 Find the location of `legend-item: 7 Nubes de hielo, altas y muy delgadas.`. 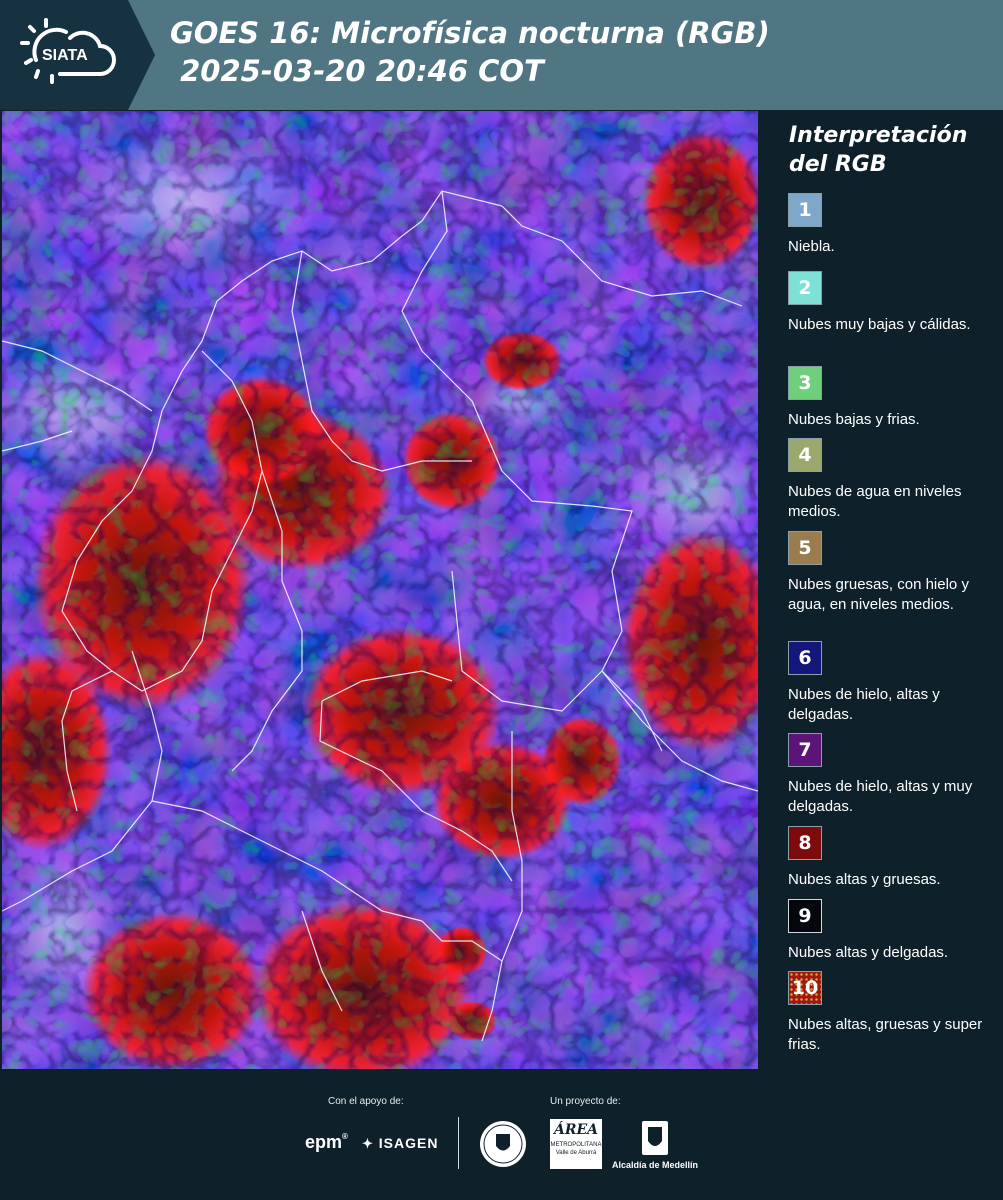

legend-item: 7 Nubes de hielo, altas y muy delgadas. is located at coordinates (893, 775).